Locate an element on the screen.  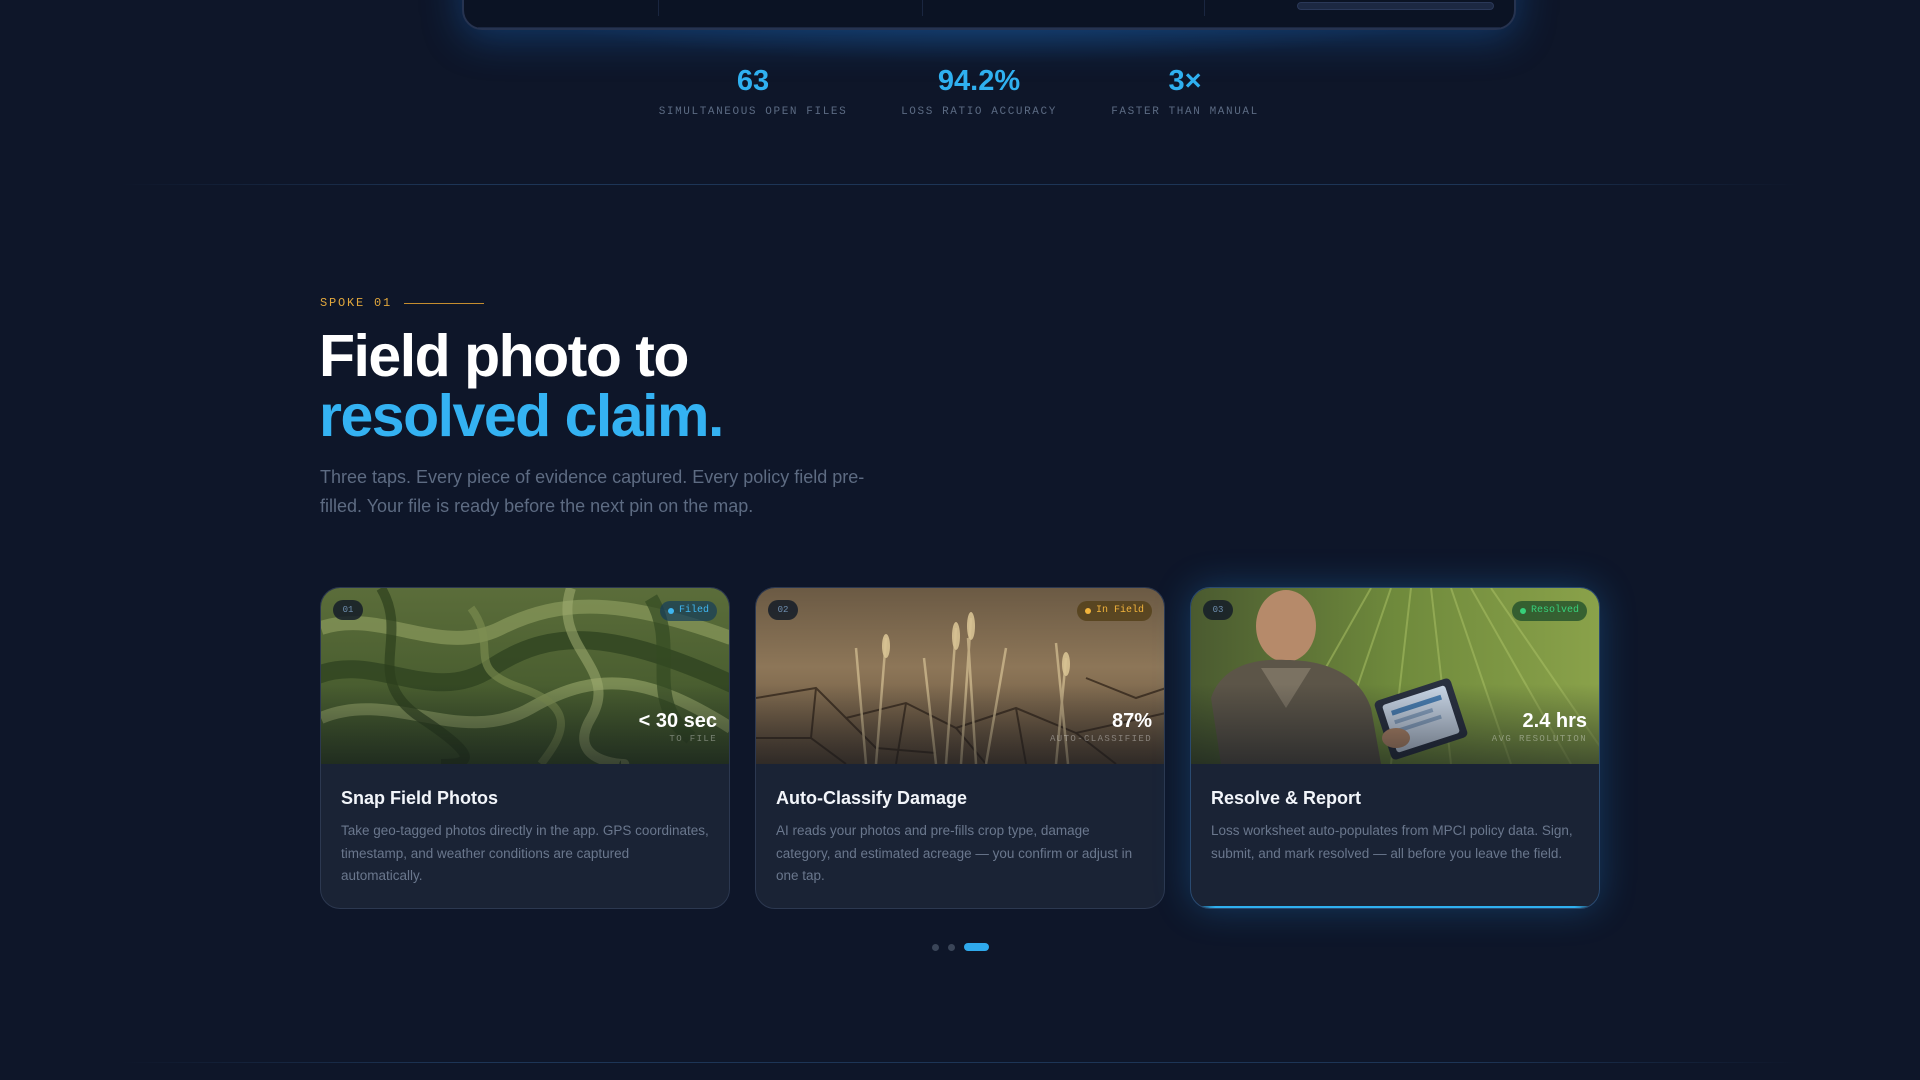
stat-value: 63 is located at coordinates (753, 81).